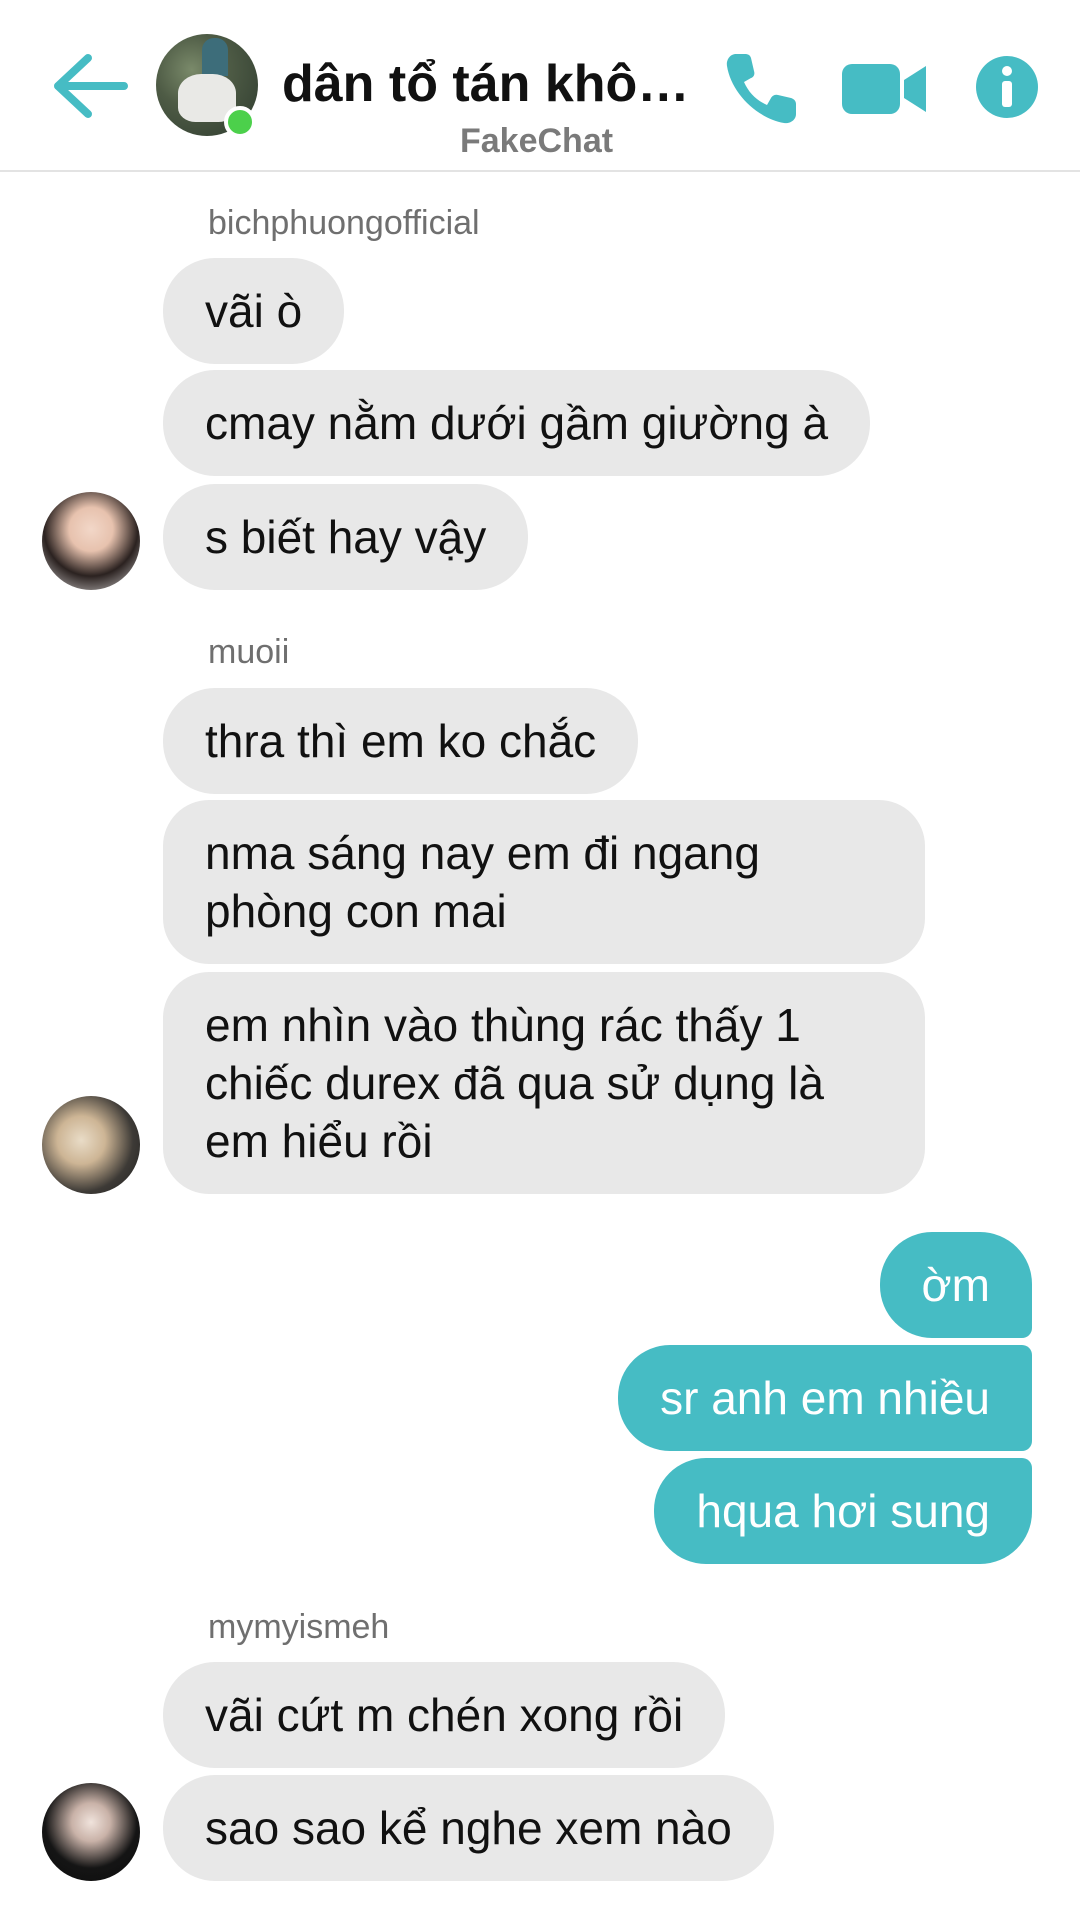  What do you see at coordinates (254, 311) in the screenshot?
I see `message-bubble: vãi ò` at bounding box center [254, 311].